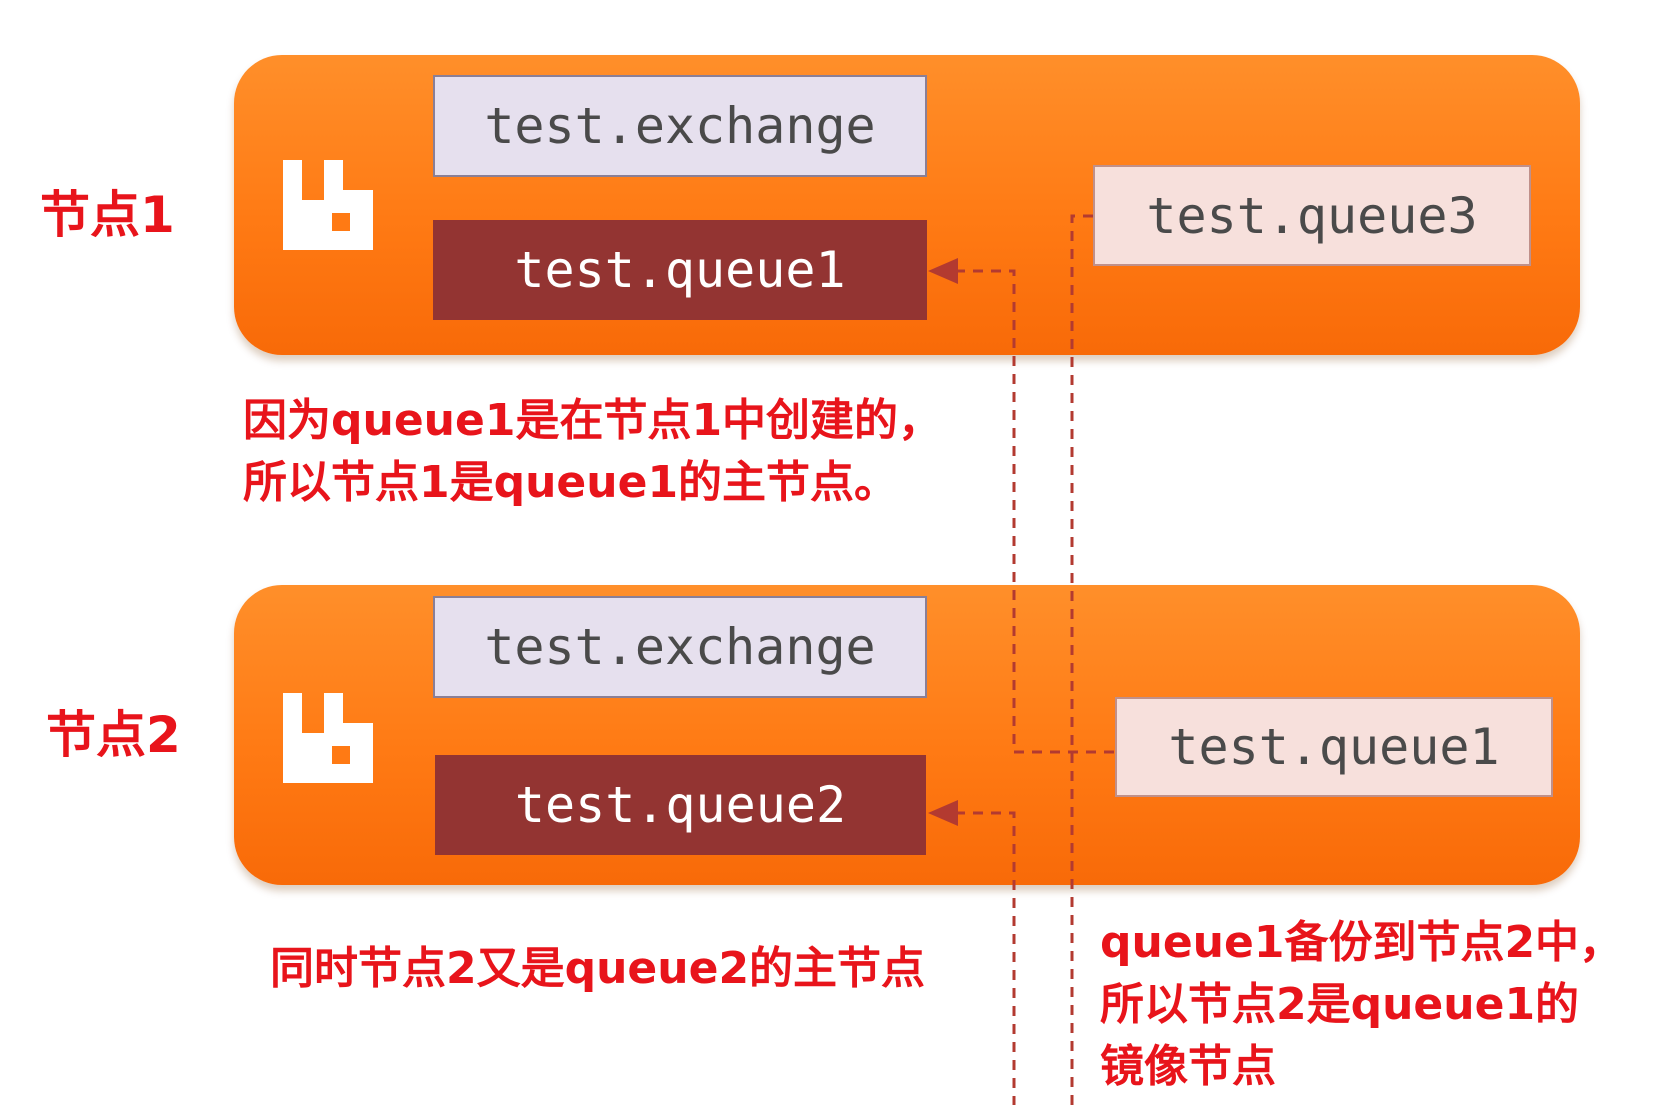  I want to click on note-line: 所以节点2是queue1的, so click(1340, 1004).